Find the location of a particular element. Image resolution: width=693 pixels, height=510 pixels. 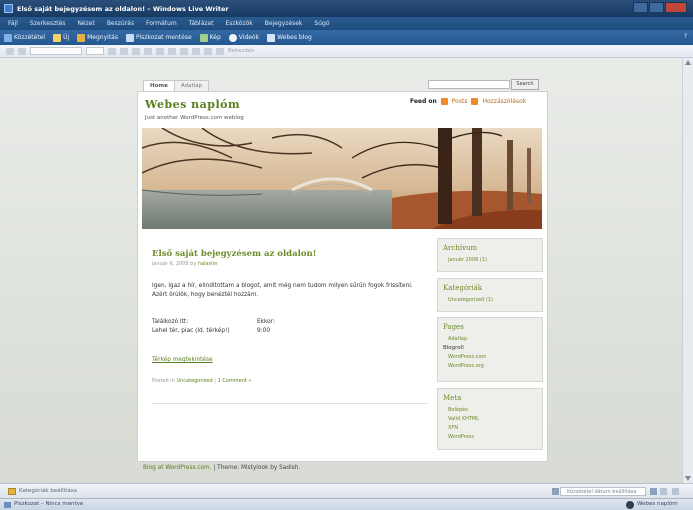

menu-file: Fájl is located at coordinates (13, 23).